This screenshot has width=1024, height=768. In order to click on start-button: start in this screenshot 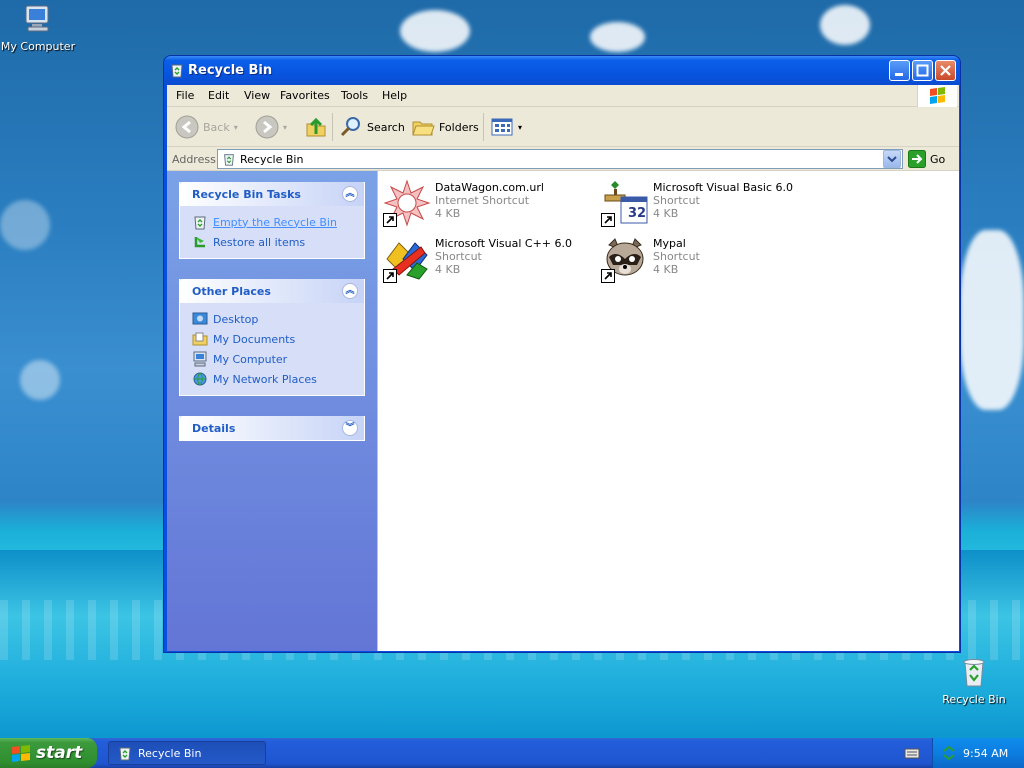, I will do `click(48, 753)`.